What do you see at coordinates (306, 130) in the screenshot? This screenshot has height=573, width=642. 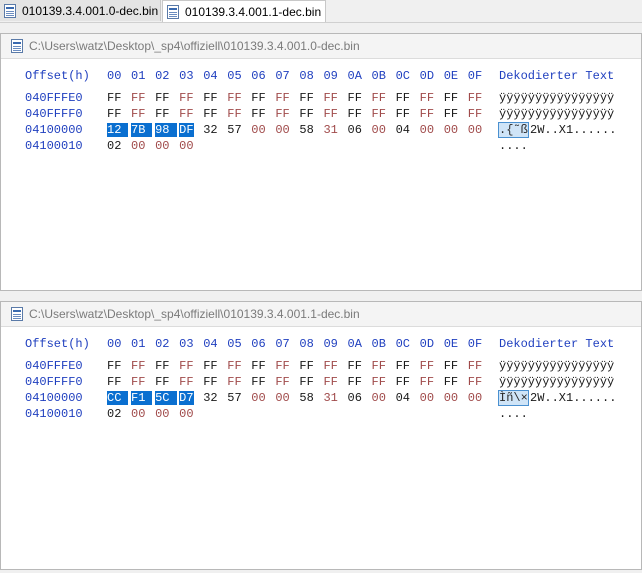 I see `hex-byte: 58` at bounding box center [306, 130].